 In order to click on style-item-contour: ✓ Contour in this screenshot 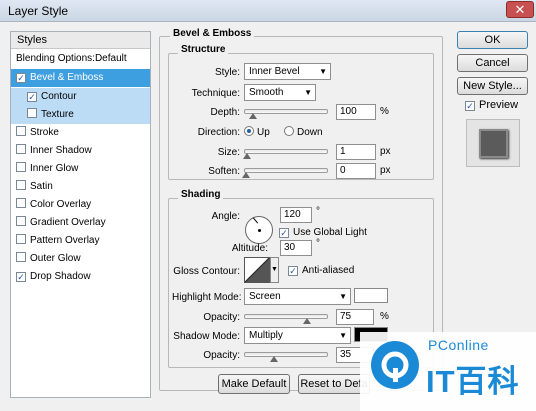, I will do `click(80, 97)`.